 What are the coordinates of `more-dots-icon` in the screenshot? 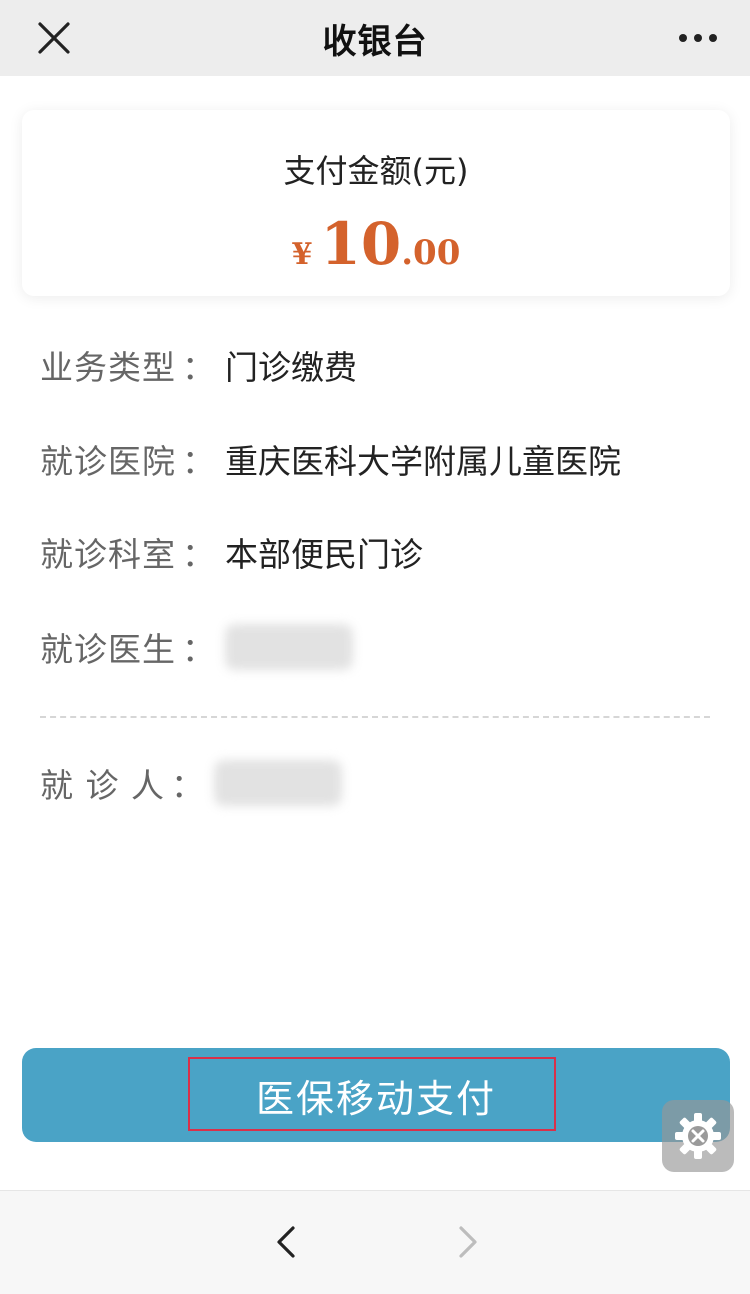 It's located at (698, 38).